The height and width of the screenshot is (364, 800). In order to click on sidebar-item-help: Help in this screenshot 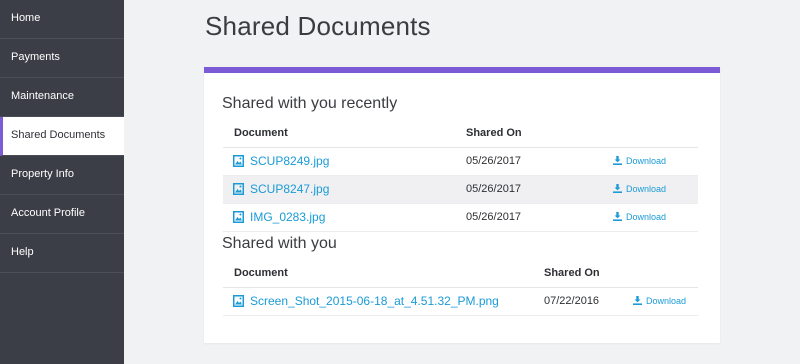, I will do `click(62, 253)`.